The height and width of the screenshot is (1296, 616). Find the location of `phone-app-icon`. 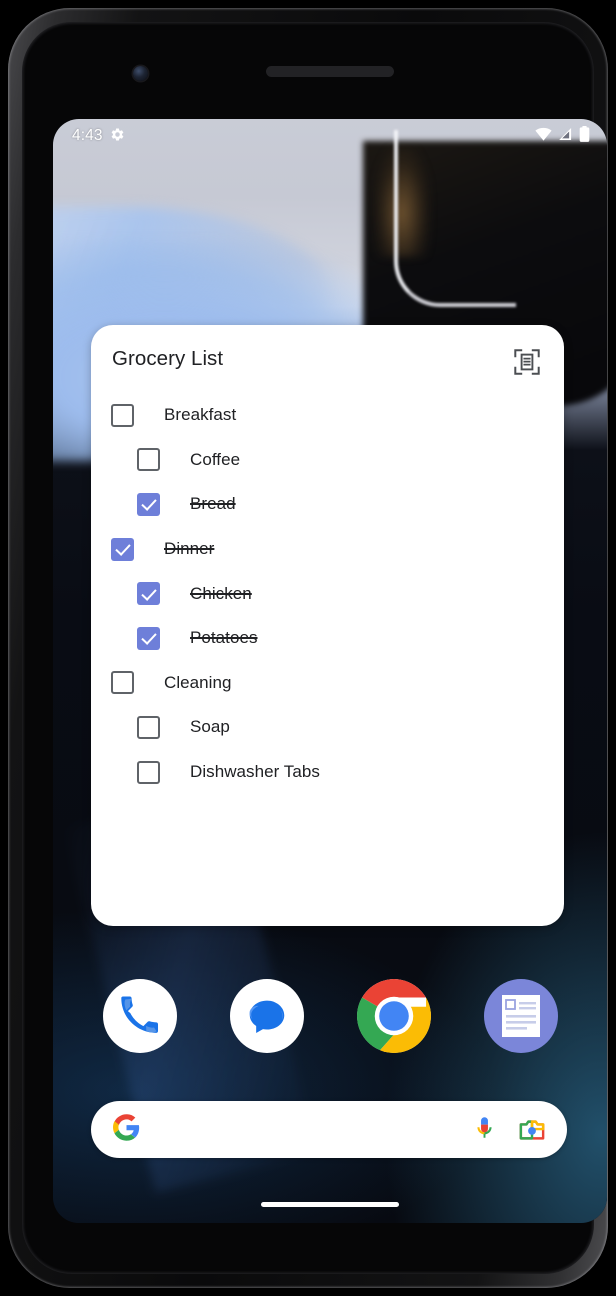

phone-app-icon is located at coordinates (139, 1016).